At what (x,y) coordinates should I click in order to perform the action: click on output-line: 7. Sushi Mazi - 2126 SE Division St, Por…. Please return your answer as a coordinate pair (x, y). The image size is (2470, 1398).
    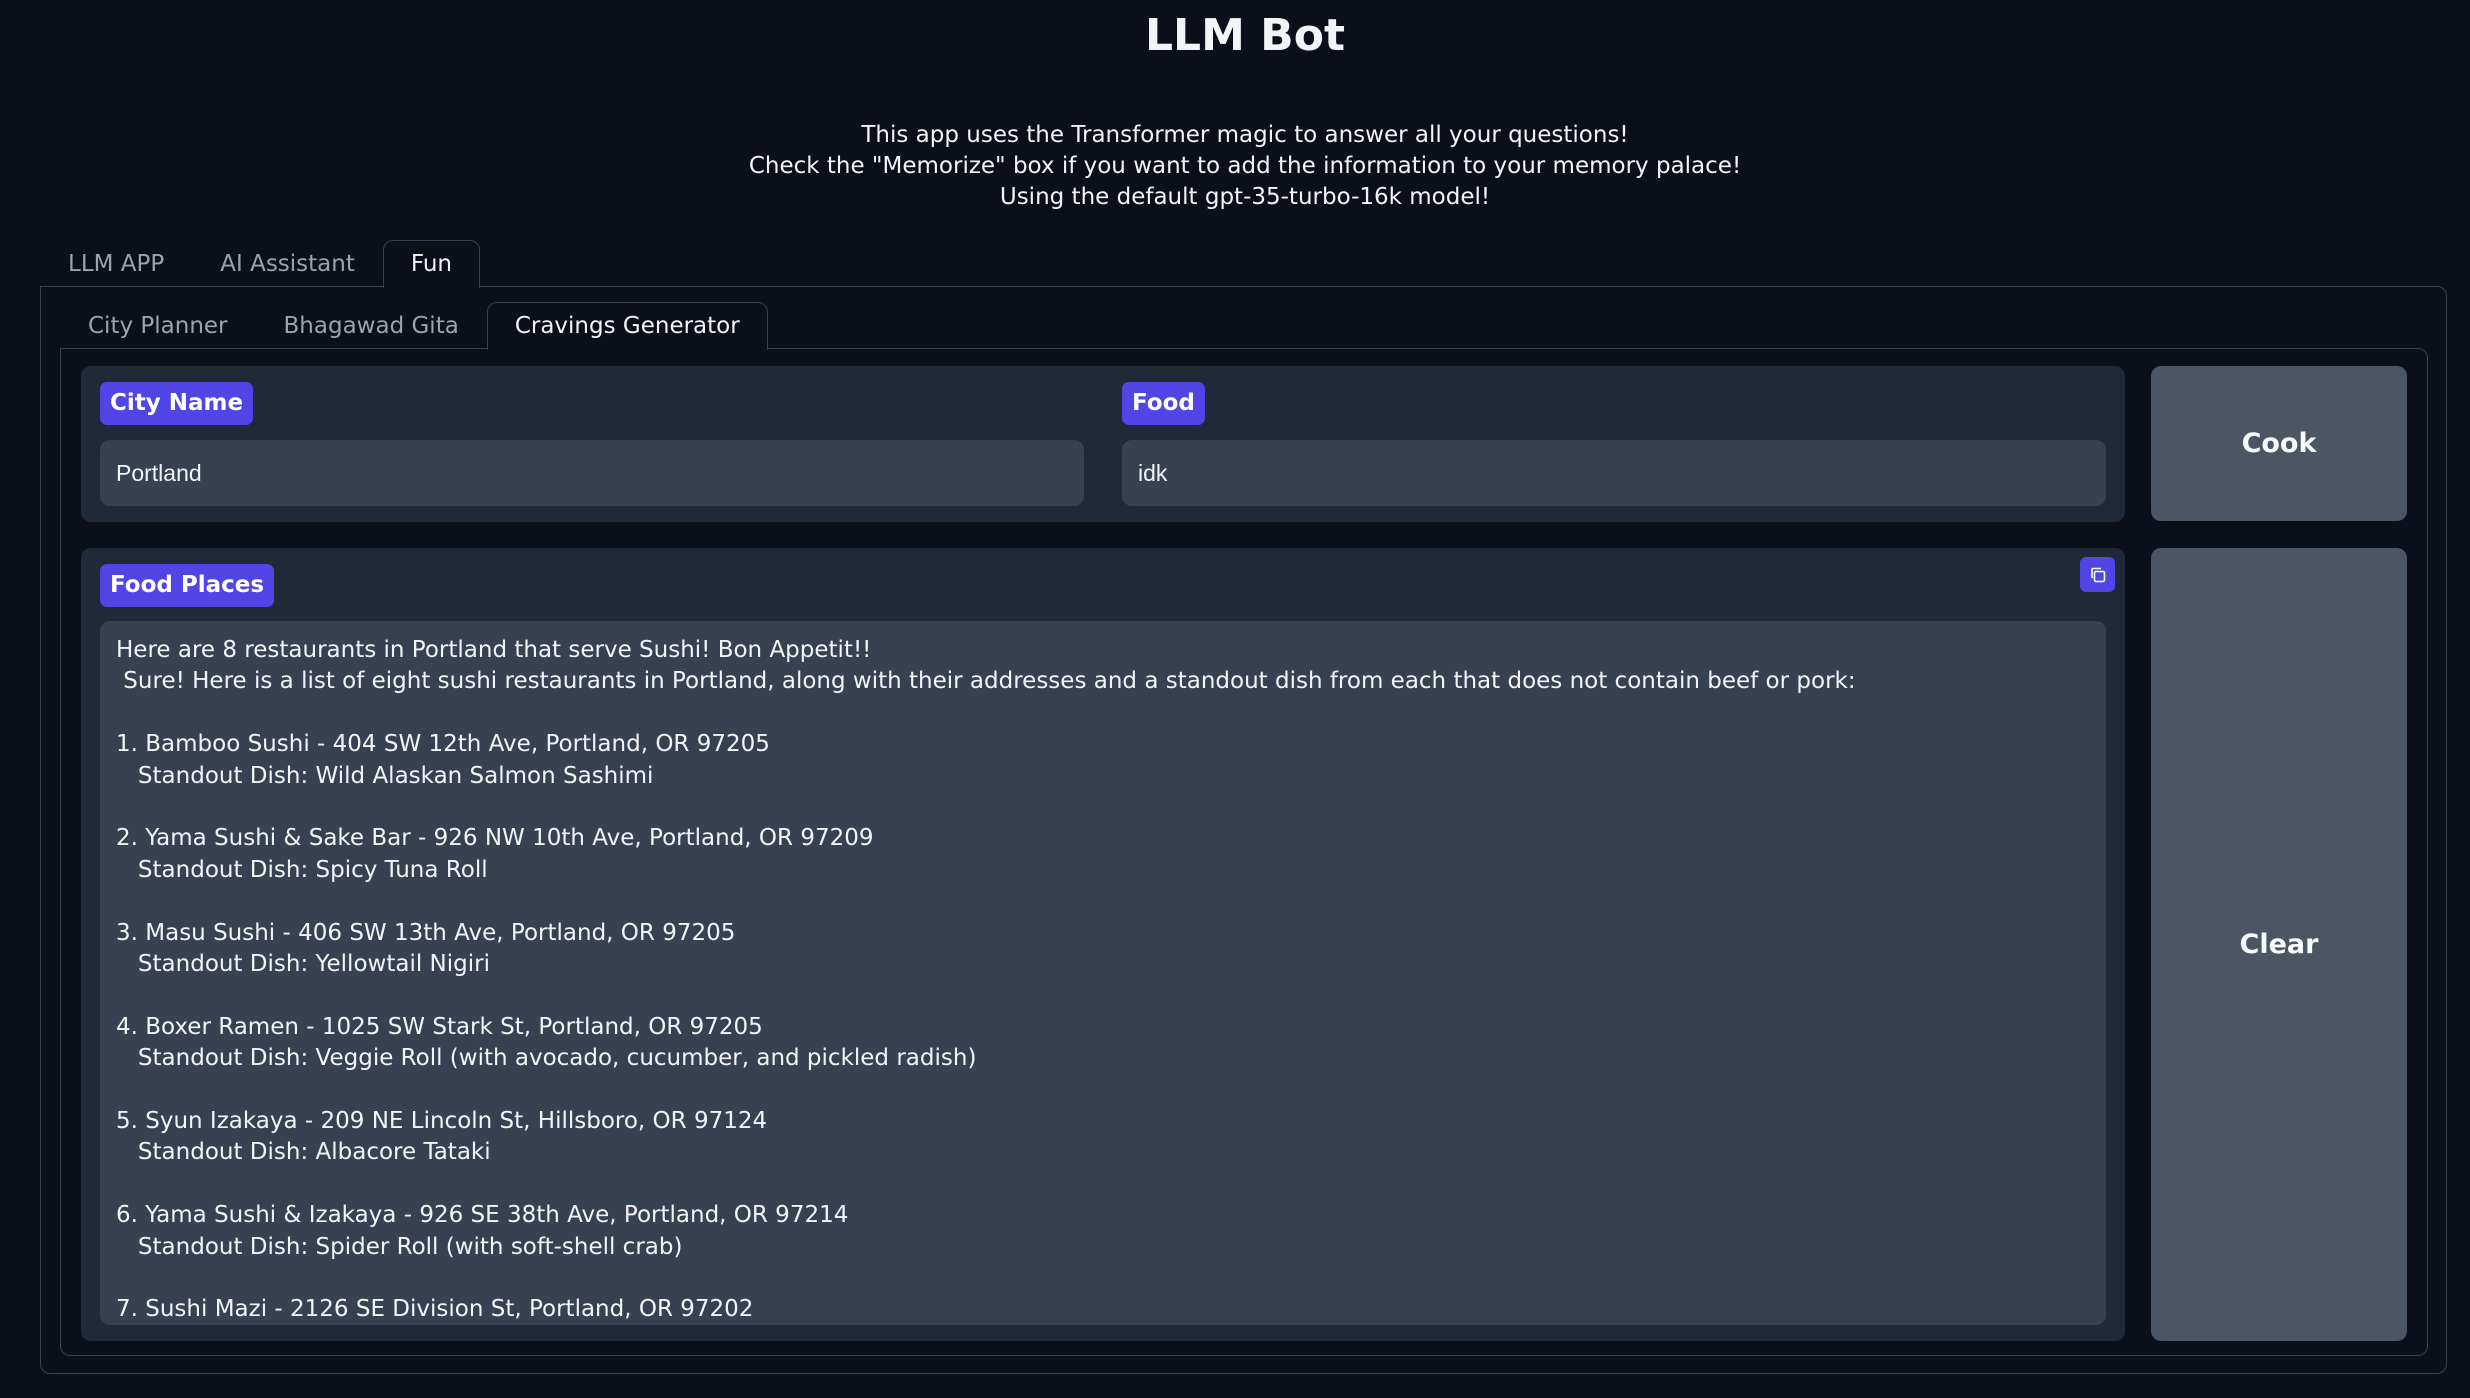
    Looking at the image, I should click on (435, 1309).